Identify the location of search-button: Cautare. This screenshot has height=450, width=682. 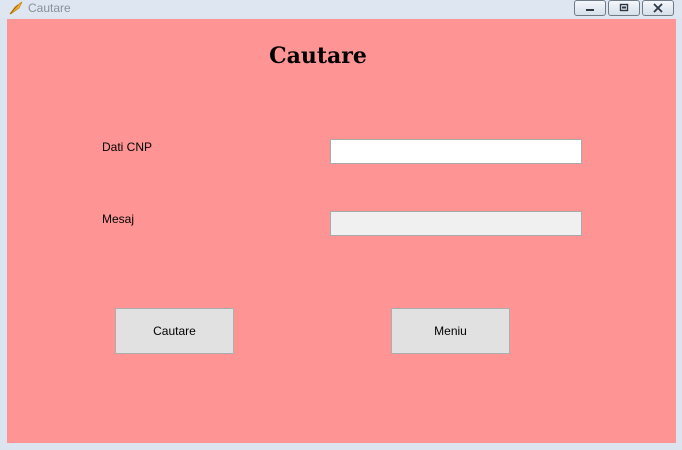
(174, 331).